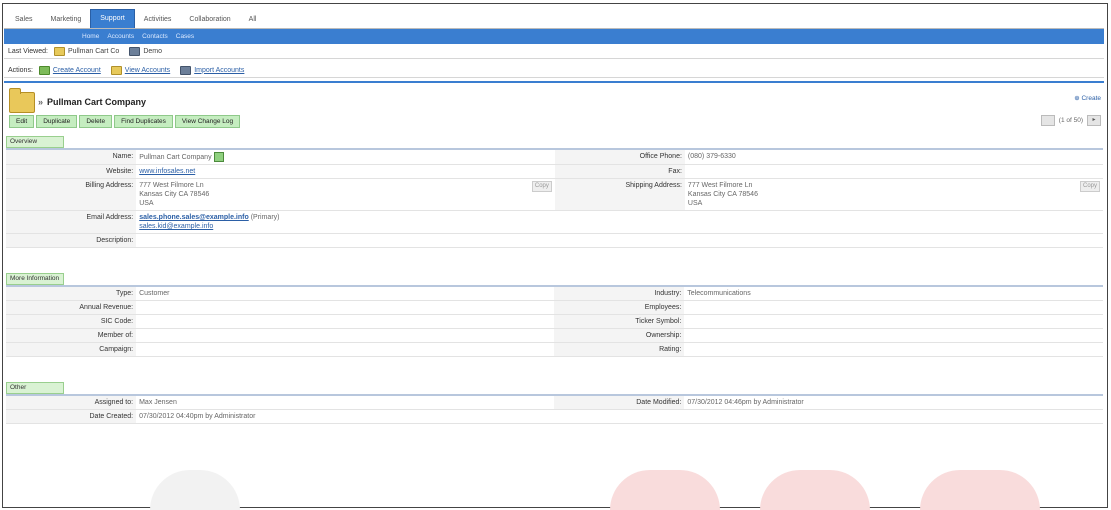 Image resolution: width=1111 pixels, height=510 pixels. What do you see at coordinates (722, 194) in the screenshot?
I see `shipping-line: Kansas City CA 78546` at bounding box center [722, 194].